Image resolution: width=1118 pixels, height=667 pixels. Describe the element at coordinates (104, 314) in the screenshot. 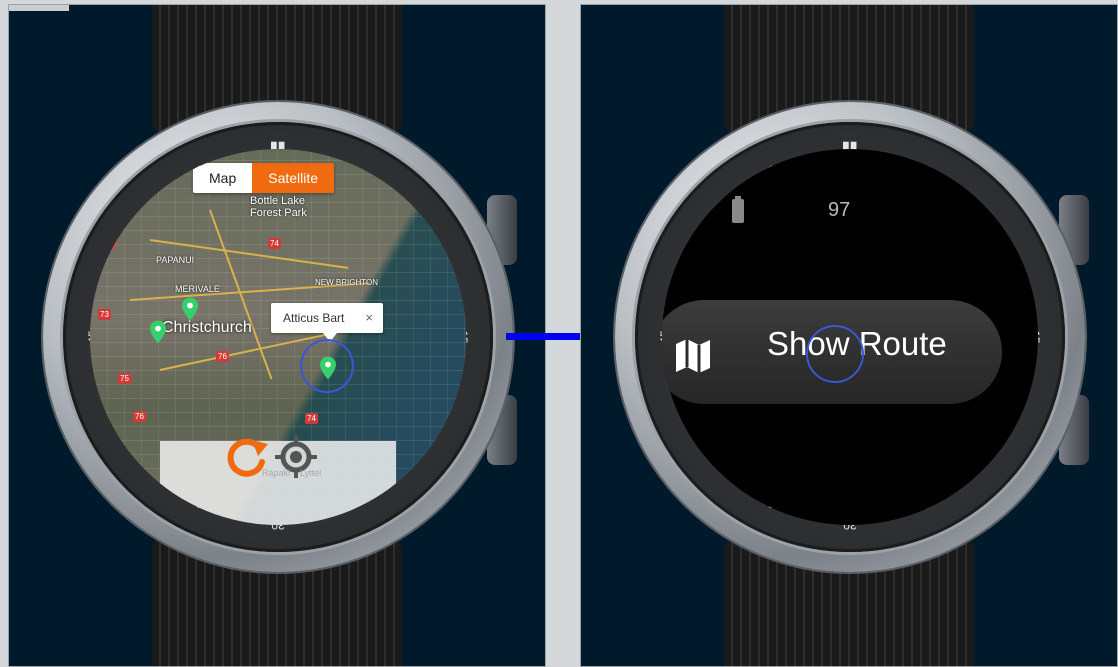

I see `route-number-badge: 73` at that location.